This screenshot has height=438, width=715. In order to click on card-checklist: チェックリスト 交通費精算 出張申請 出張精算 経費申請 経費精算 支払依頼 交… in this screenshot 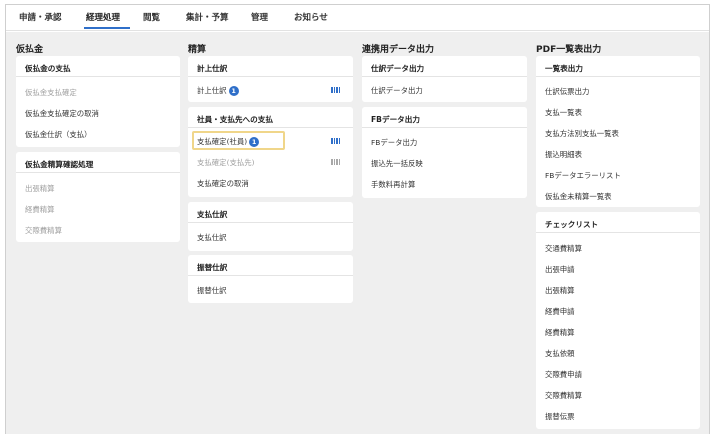, I will do `click(618, 320)`.